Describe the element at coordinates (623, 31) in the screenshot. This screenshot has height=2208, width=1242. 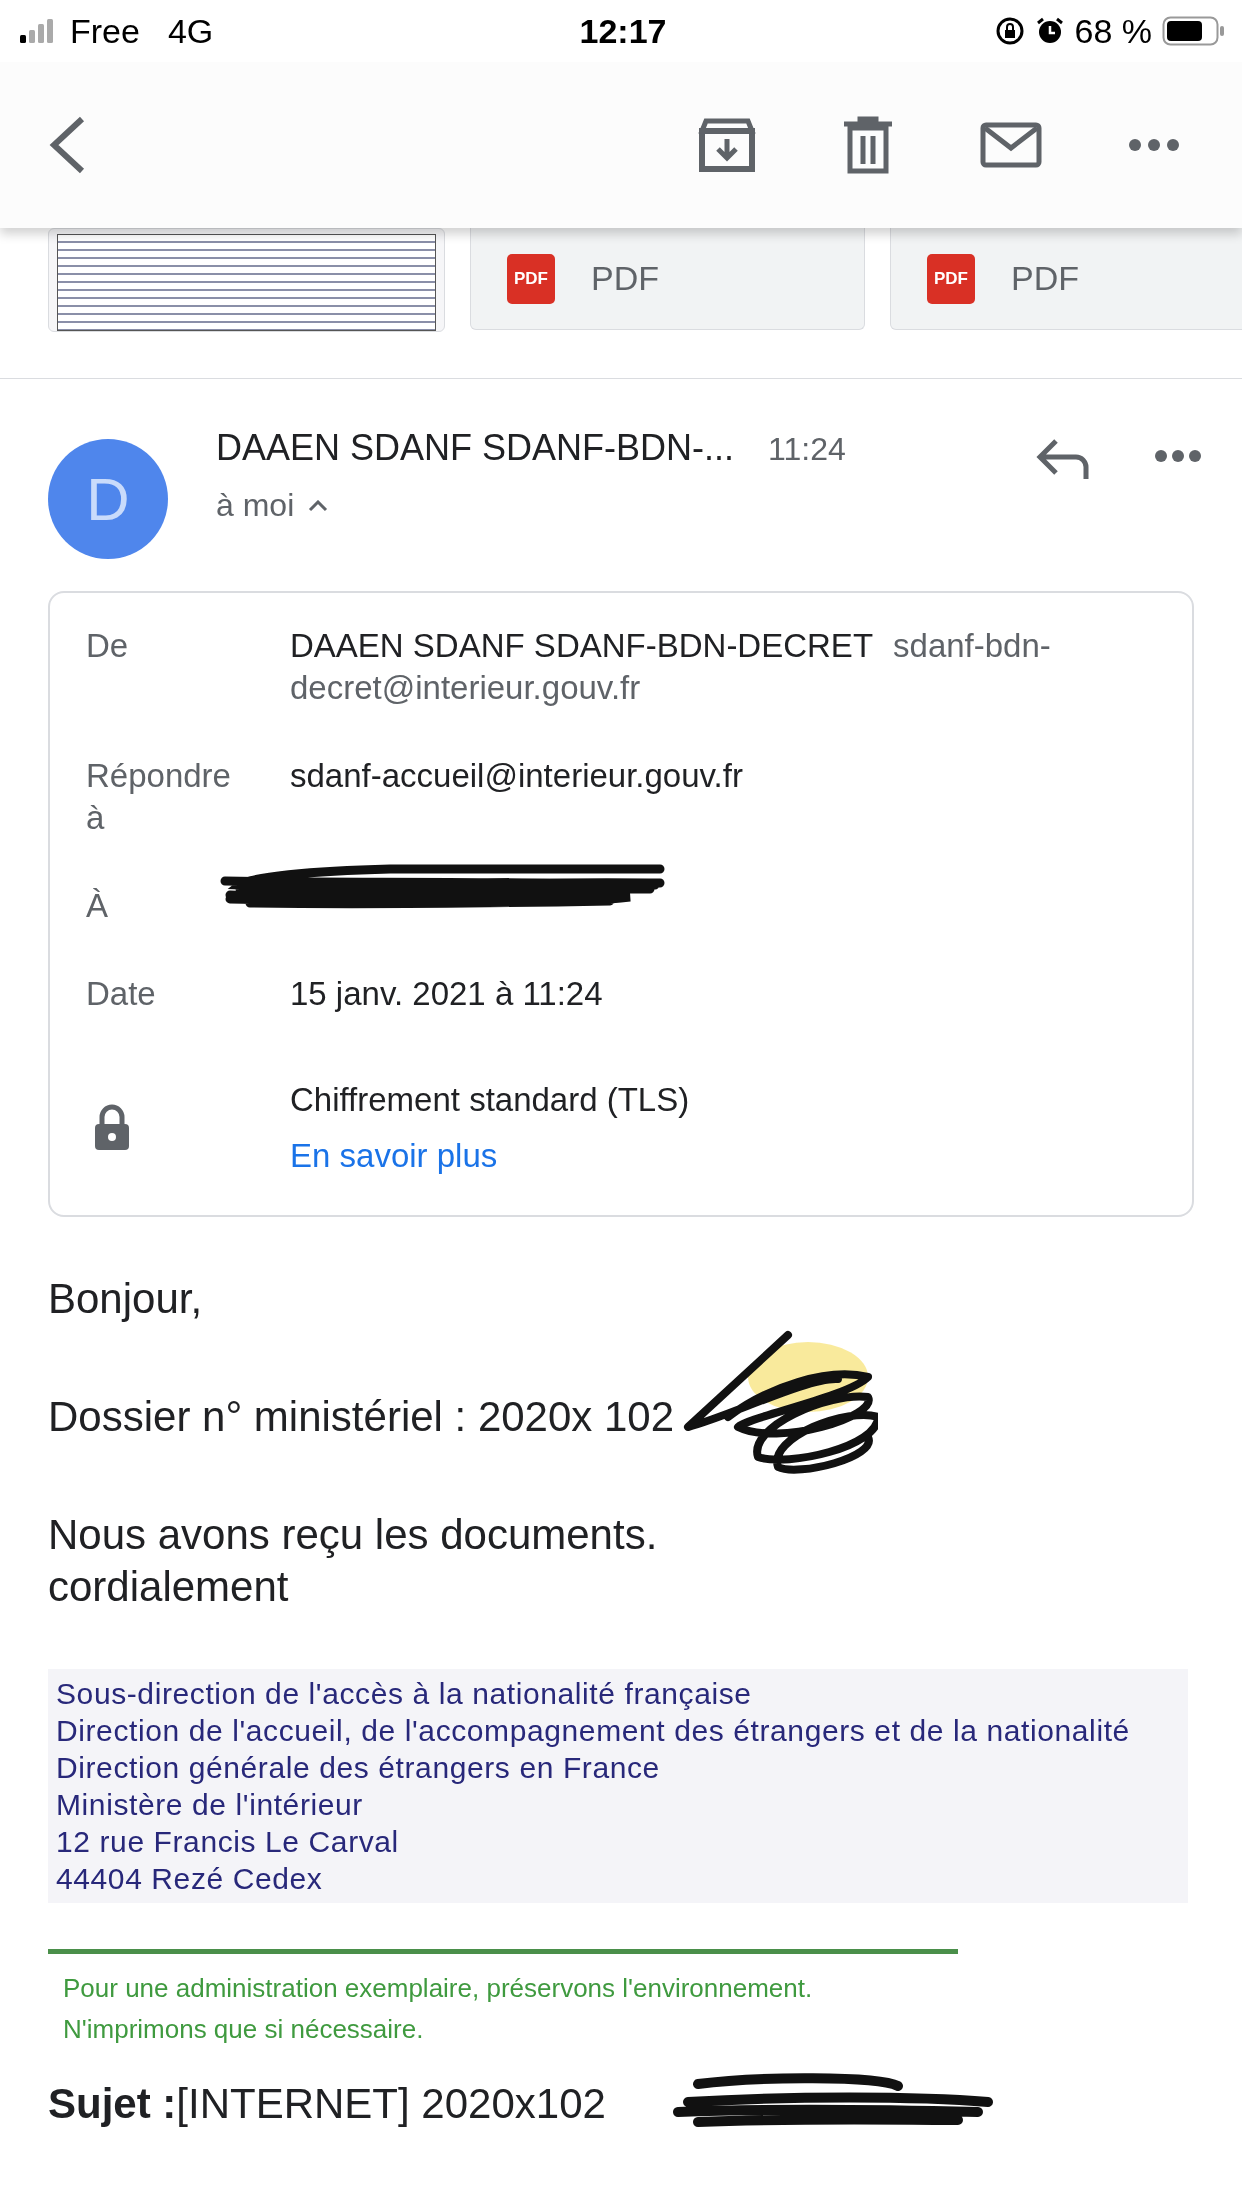
I see `clock-time: 12:17` at that location.